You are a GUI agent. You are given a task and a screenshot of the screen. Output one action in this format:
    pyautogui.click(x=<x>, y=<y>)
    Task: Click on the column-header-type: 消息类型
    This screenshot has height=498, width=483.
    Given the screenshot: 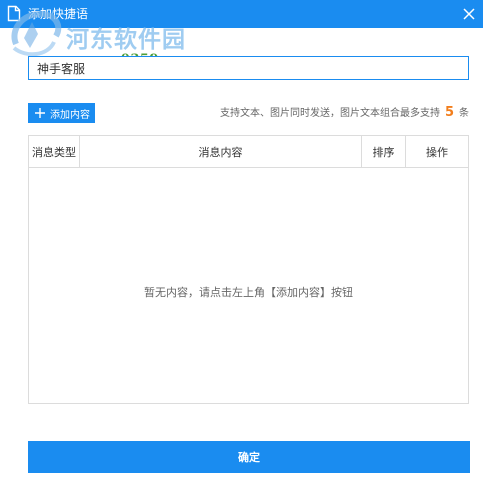 What is the action you would take?
    pyautogui.click(x=54, y=151)
    